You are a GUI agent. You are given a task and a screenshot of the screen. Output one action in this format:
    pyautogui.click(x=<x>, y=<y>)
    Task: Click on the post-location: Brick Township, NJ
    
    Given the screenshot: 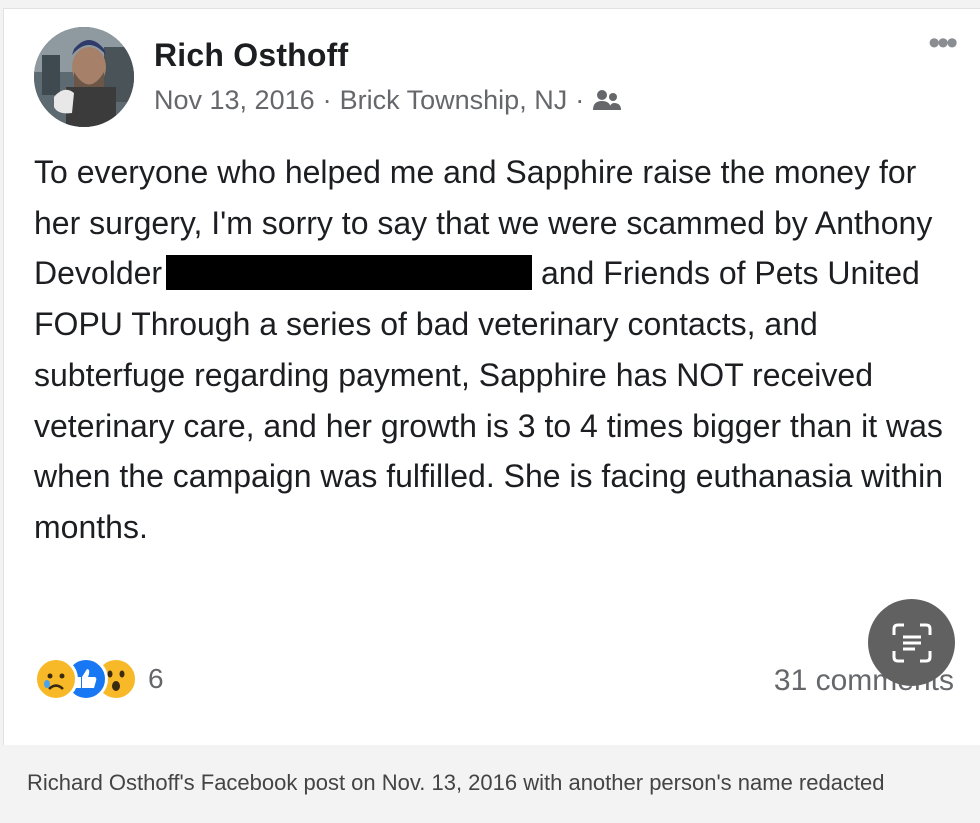 What is the action you would take?
    pyautogui.click(x=454, y=100)
    